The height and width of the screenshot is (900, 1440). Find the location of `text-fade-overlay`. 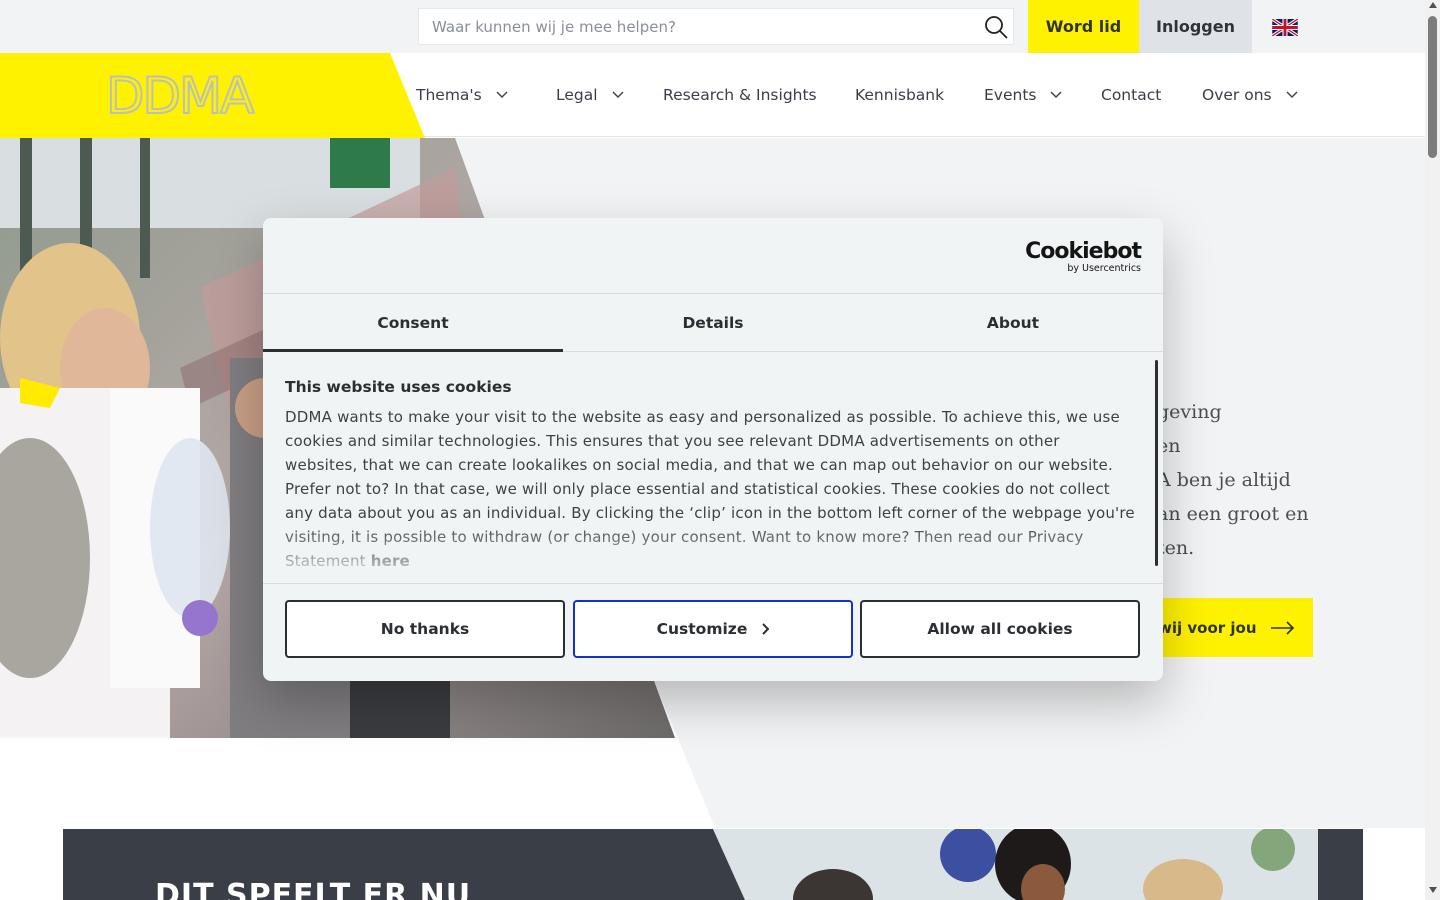

text-fade-overlay is located at coordinates (713, 553).